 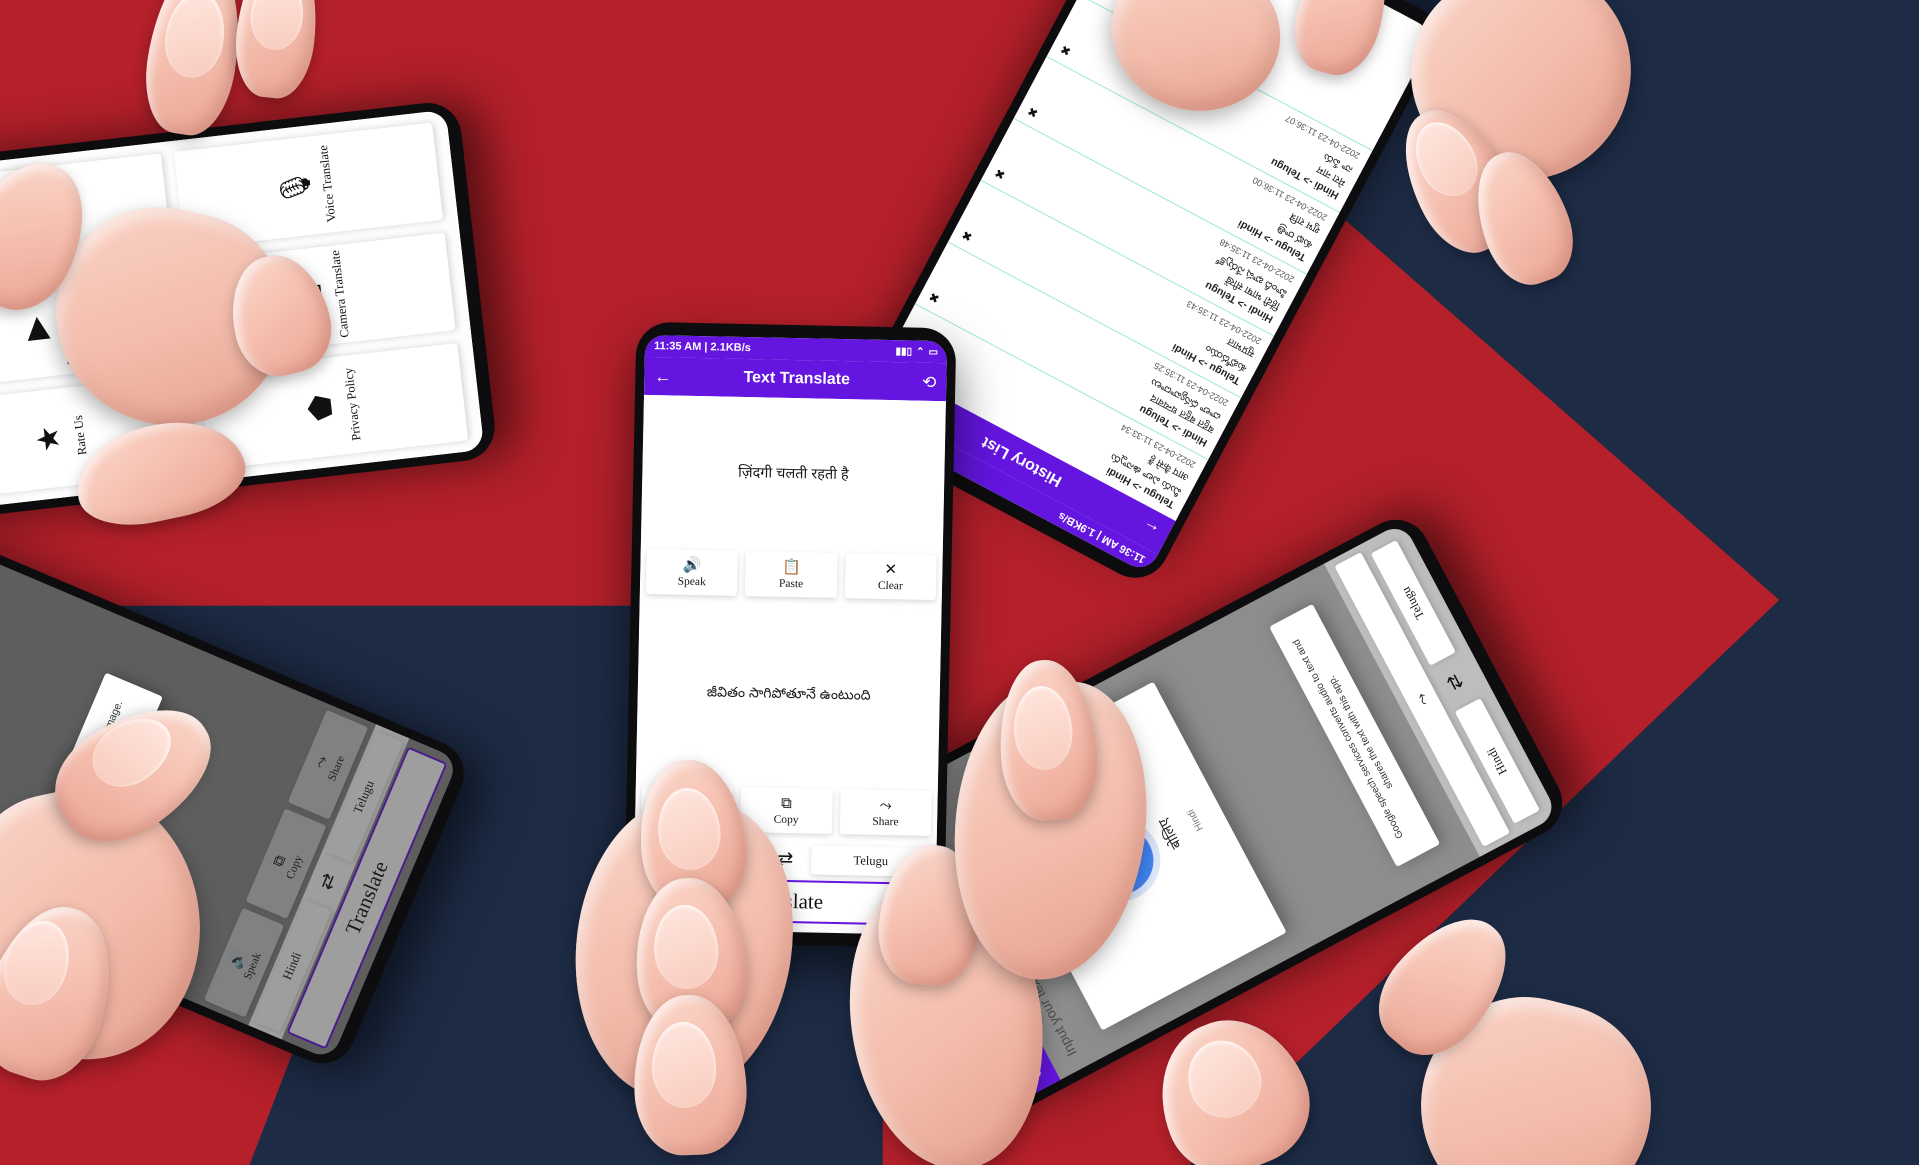 I want to click on image-translate-icon: ▶, so click(x=36, y=328).